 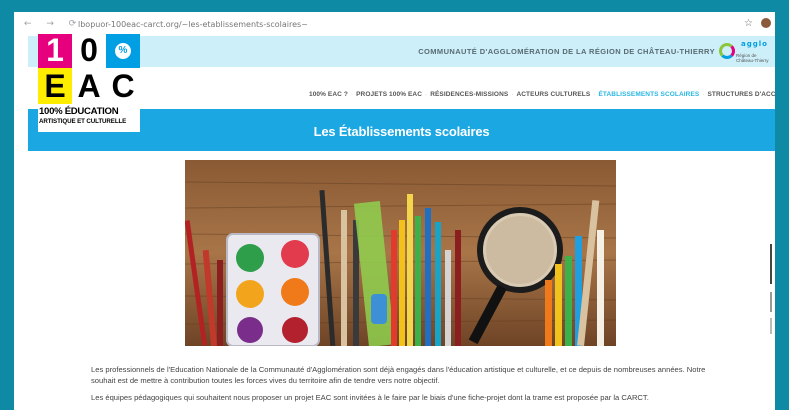 I want to click on logo-letter-a: A, so click(x=89, y=86).